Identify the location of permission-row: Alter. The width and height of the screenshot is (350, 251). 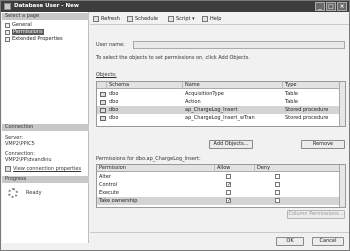
(105, 177).